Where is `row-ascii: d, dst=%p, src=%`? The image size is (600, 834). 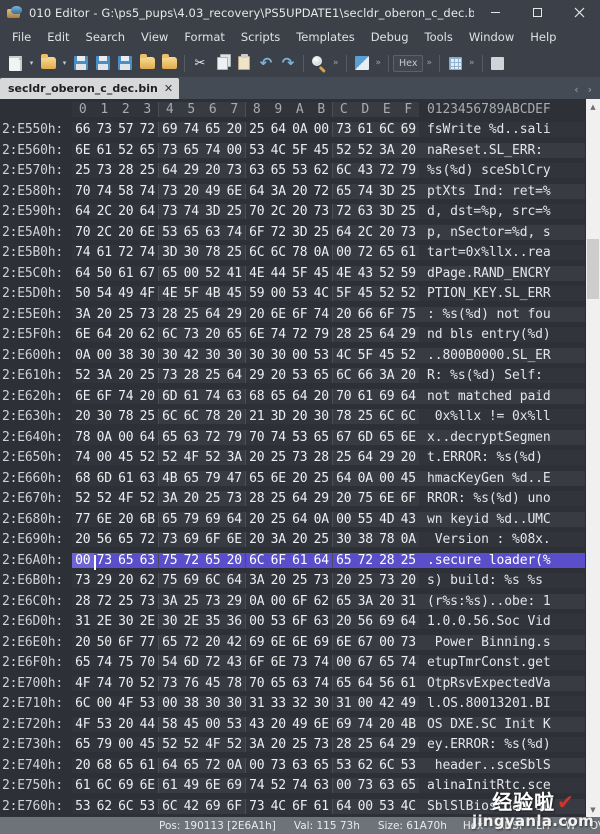 row-ascii: d, dst=%p, src=% is located at coordinates (502, 212).